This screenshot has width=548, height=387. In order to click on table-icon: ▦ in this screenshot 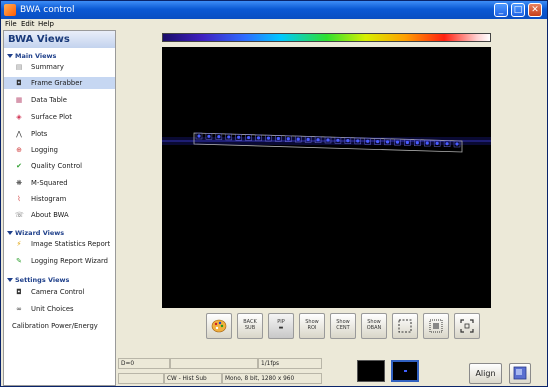, I will do `click(19, 100)`.